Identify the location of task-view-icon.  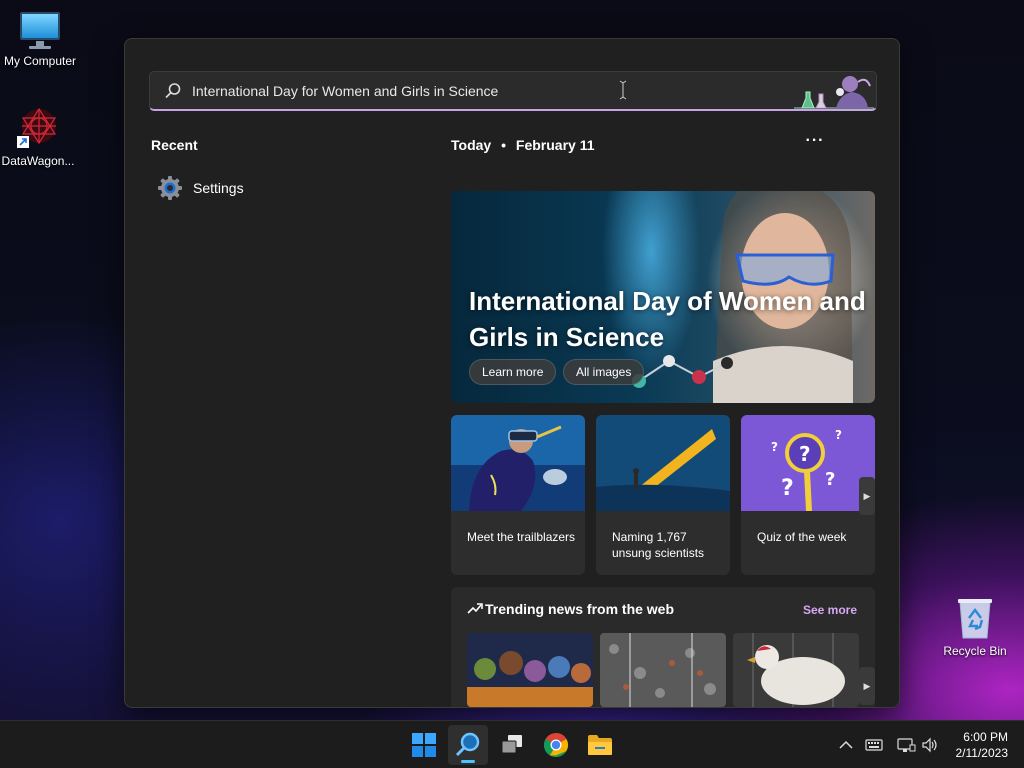
(511, 744).